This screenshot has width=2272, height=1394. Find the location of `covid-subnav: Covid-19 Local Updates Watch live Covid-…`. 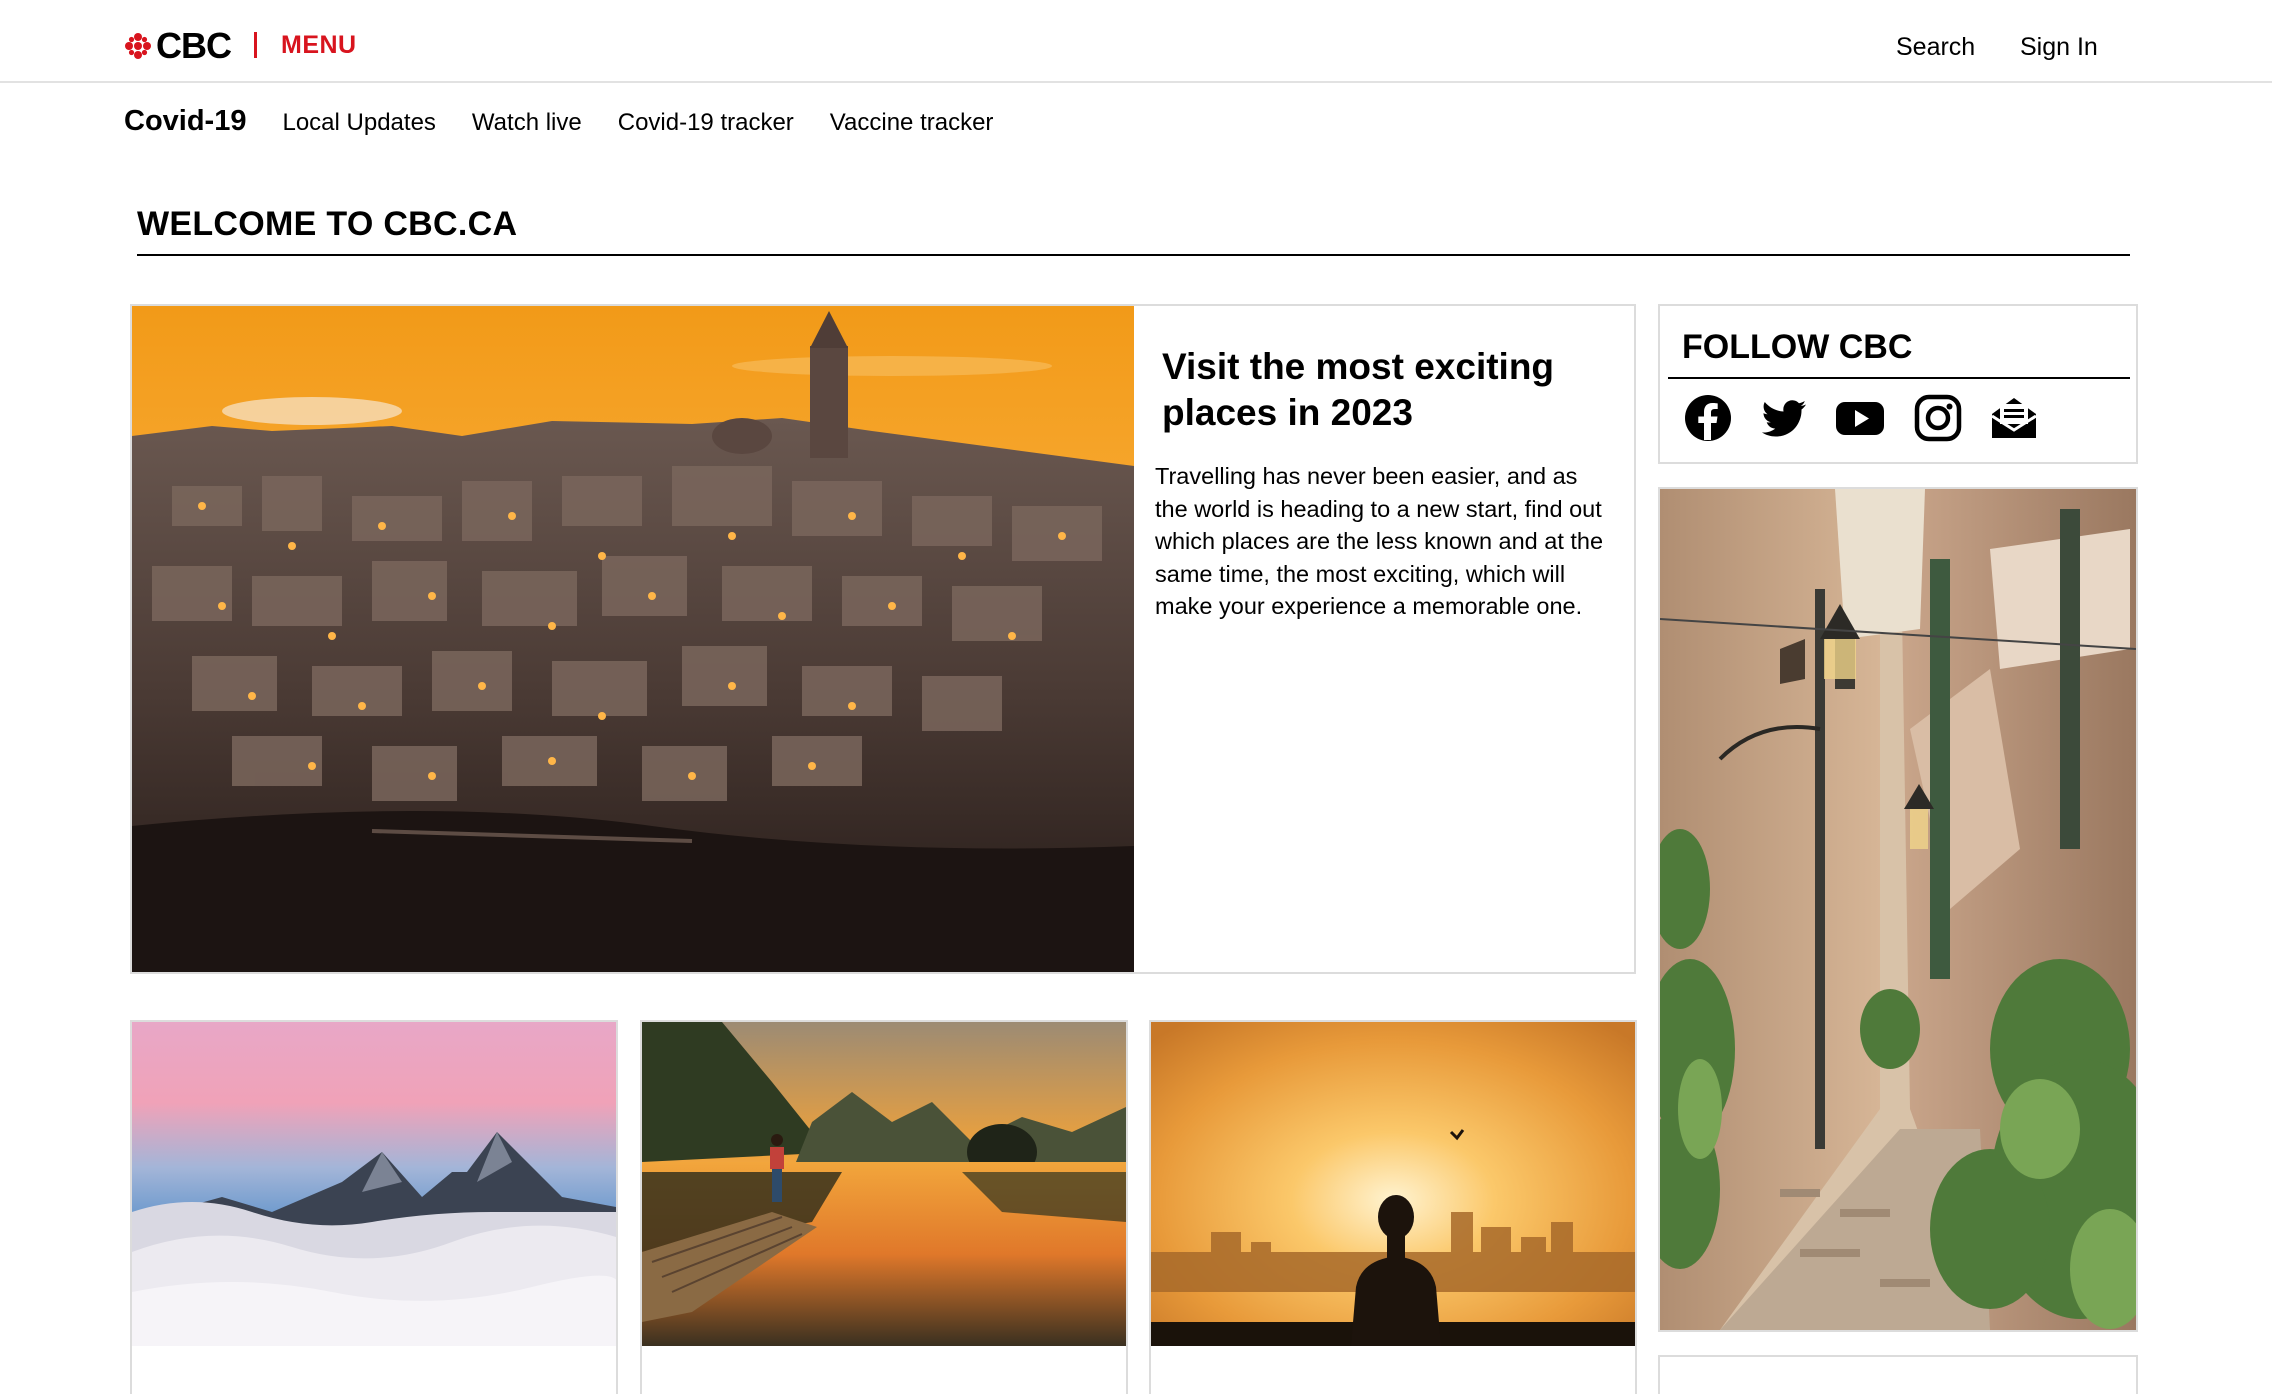

covid-subnav: Covid-19 Local Updates Watch live Covid-… is located at coordinates (576, 123).